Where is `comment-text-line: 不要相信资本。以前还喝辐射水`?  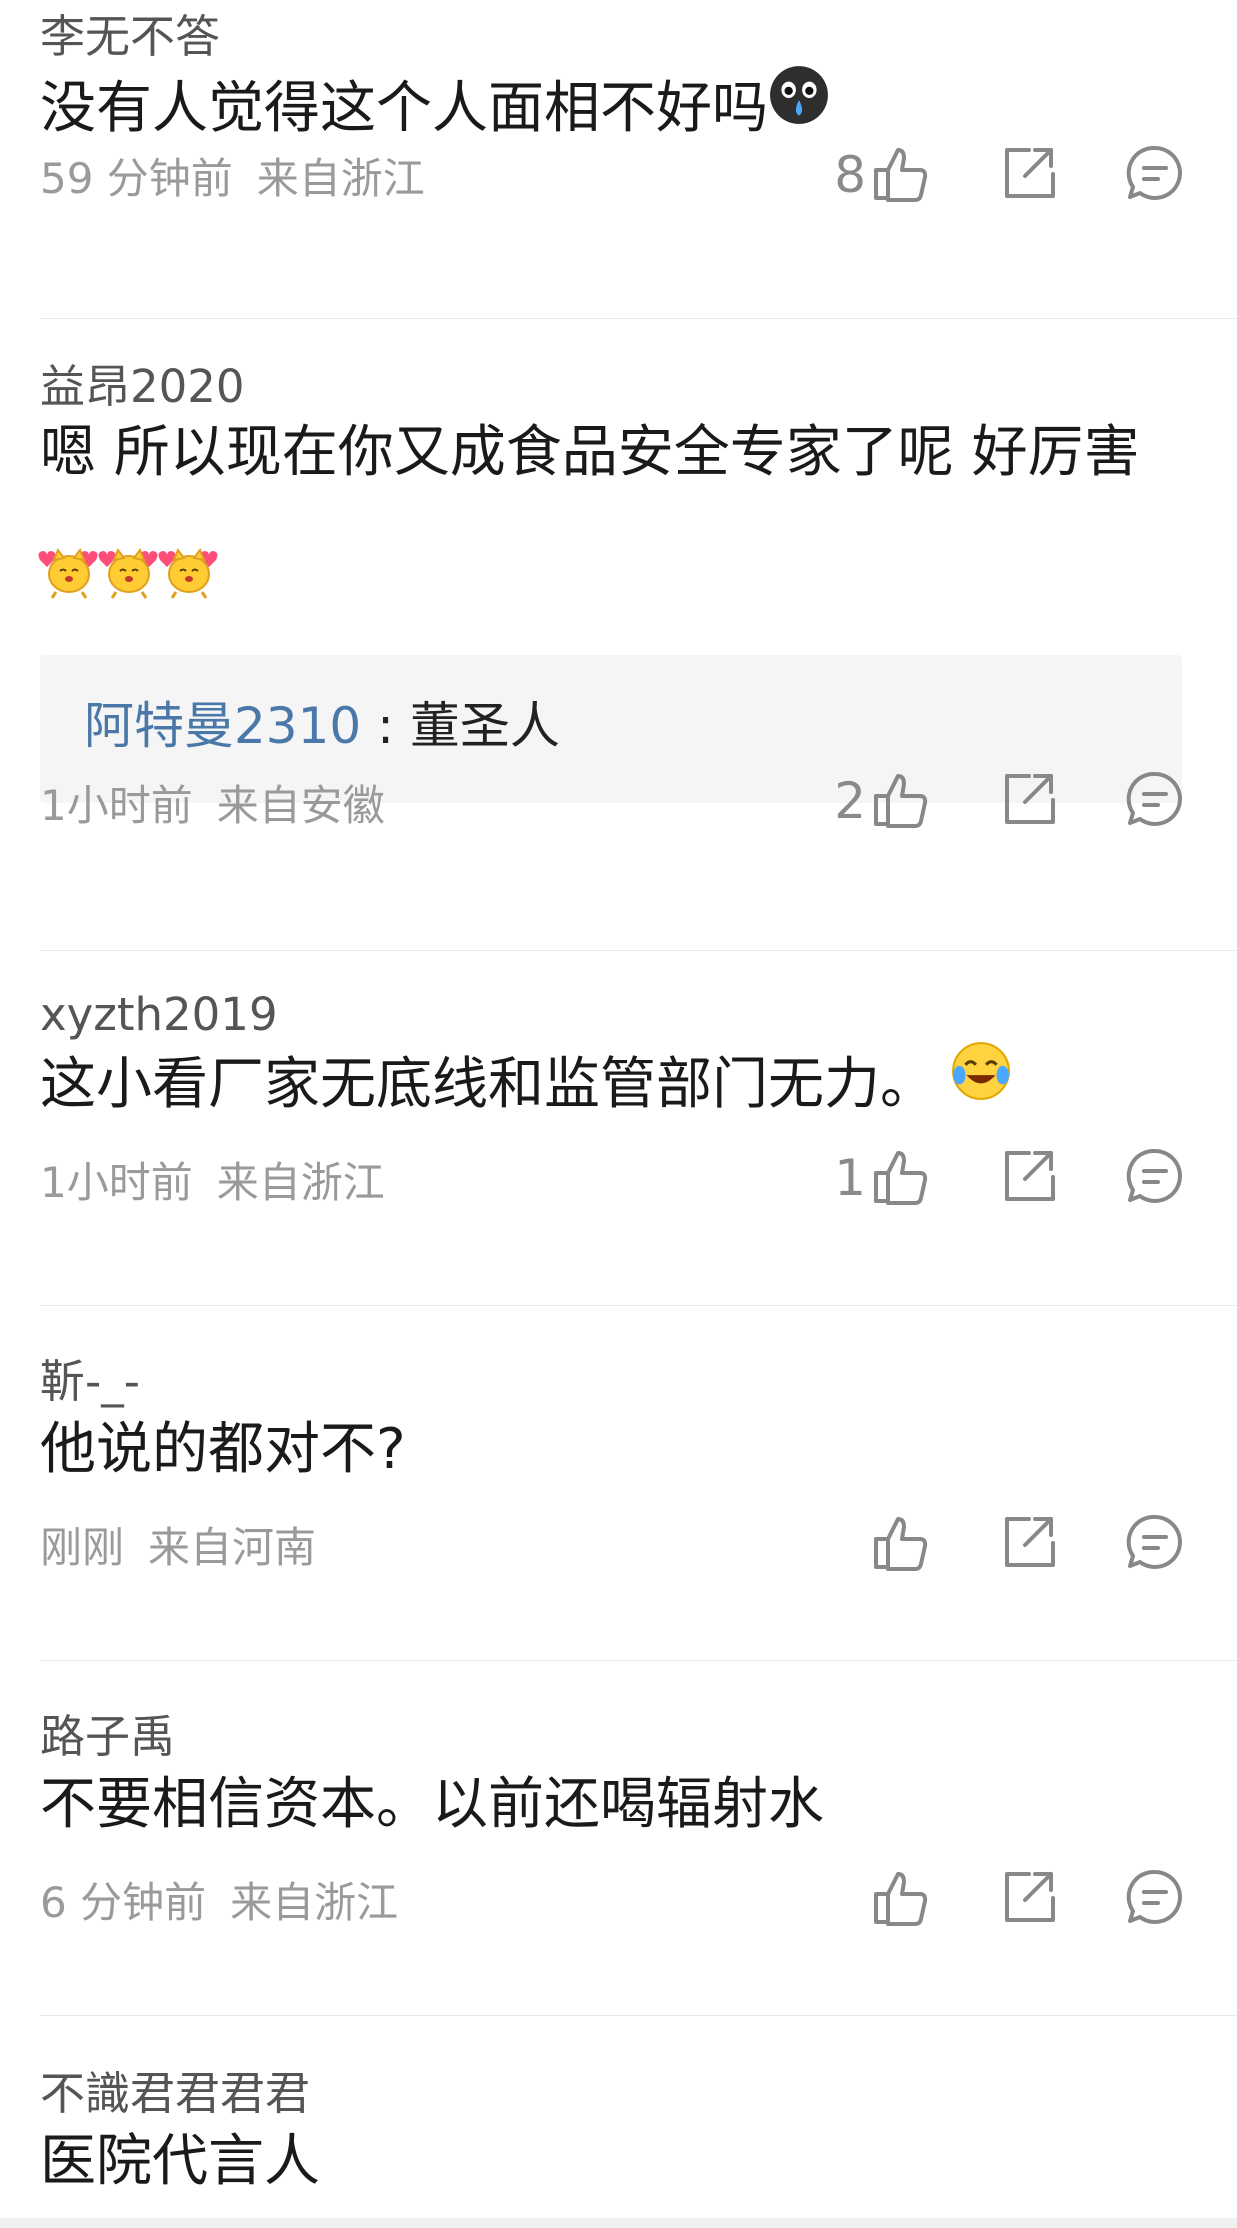 comment-text-line: 不要相信资本。以前还喝辐射水 is located at coordinates (432, 1804).